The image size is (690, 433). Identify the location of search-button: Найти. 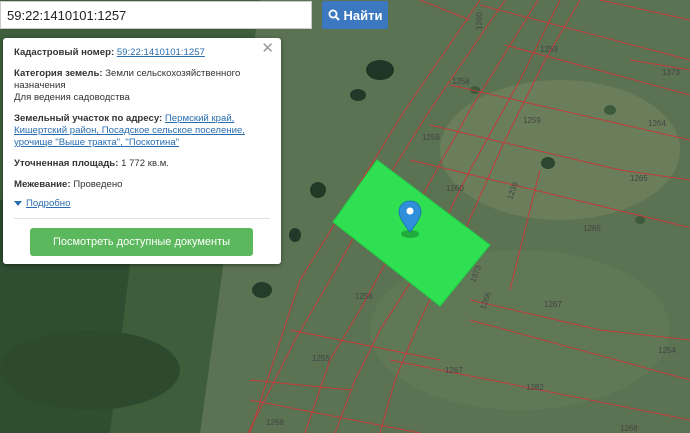
(355, 15).